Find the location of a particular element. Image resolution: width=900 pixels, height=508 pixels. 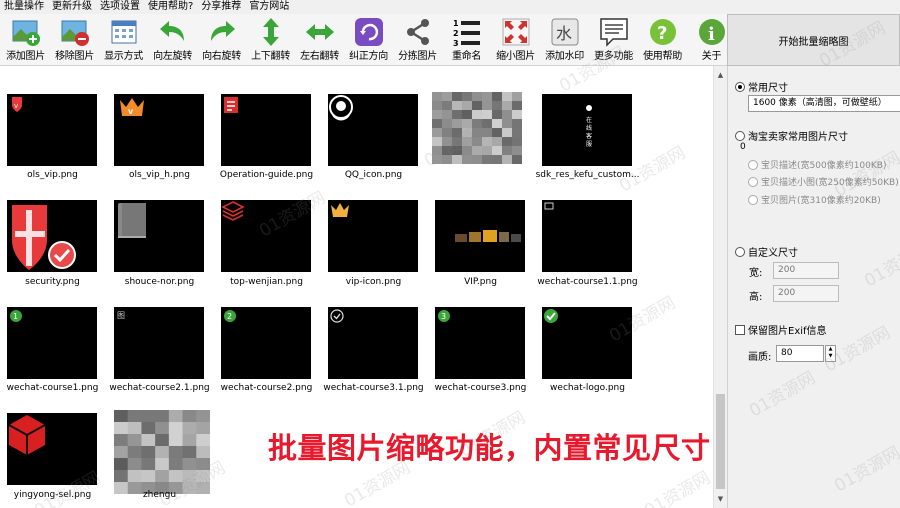

taobao-option-2: 宝贝描述小图(宽250像素约50KB) is located at coordinates (823, 181).